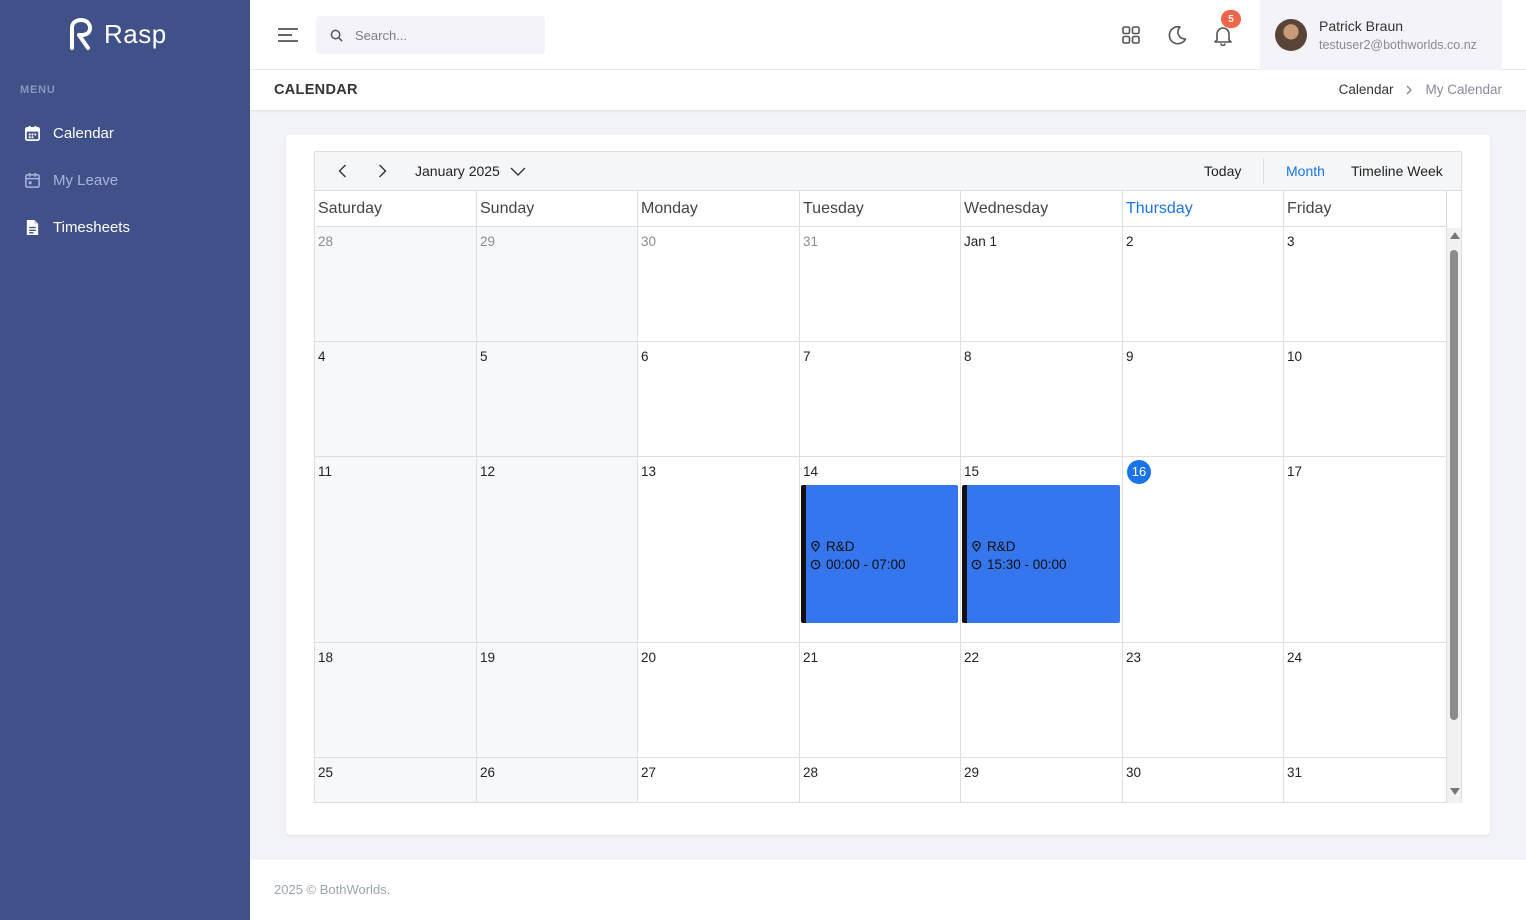  I want to click on day-cell: 3, so click(1365, 284).